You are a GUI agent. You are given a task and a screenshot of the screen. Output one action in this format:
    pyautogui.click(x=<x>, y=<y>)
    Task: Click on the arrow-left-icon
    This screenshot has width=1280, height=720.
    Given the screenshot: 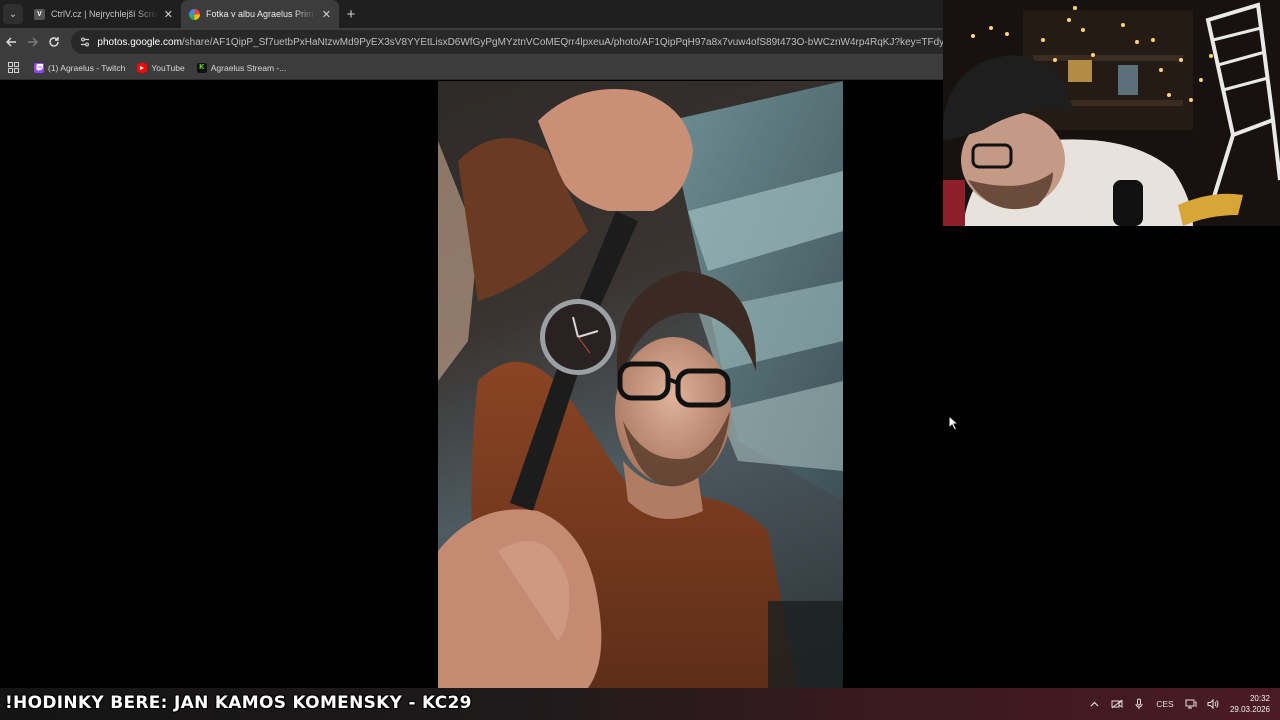 What is the action you would take?
    pyautogui.click(x=10, y=42)
    